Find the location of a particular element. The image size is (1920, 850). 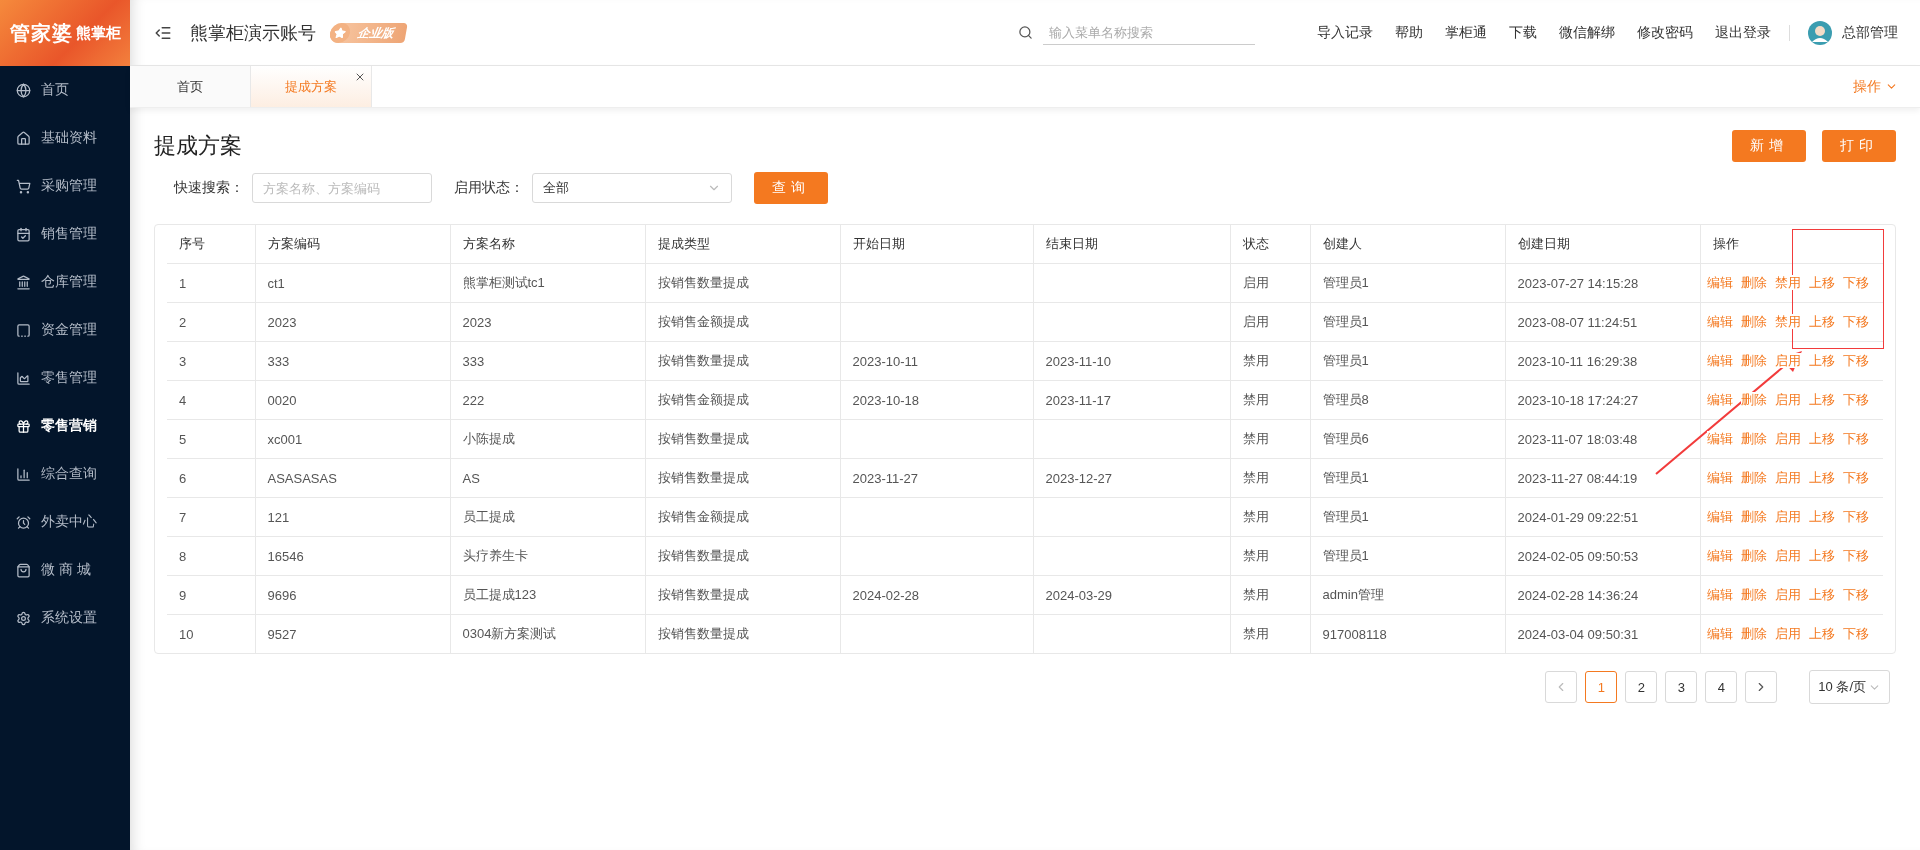

table-cell: 员工提成123 is located at coordinates (547, 595).